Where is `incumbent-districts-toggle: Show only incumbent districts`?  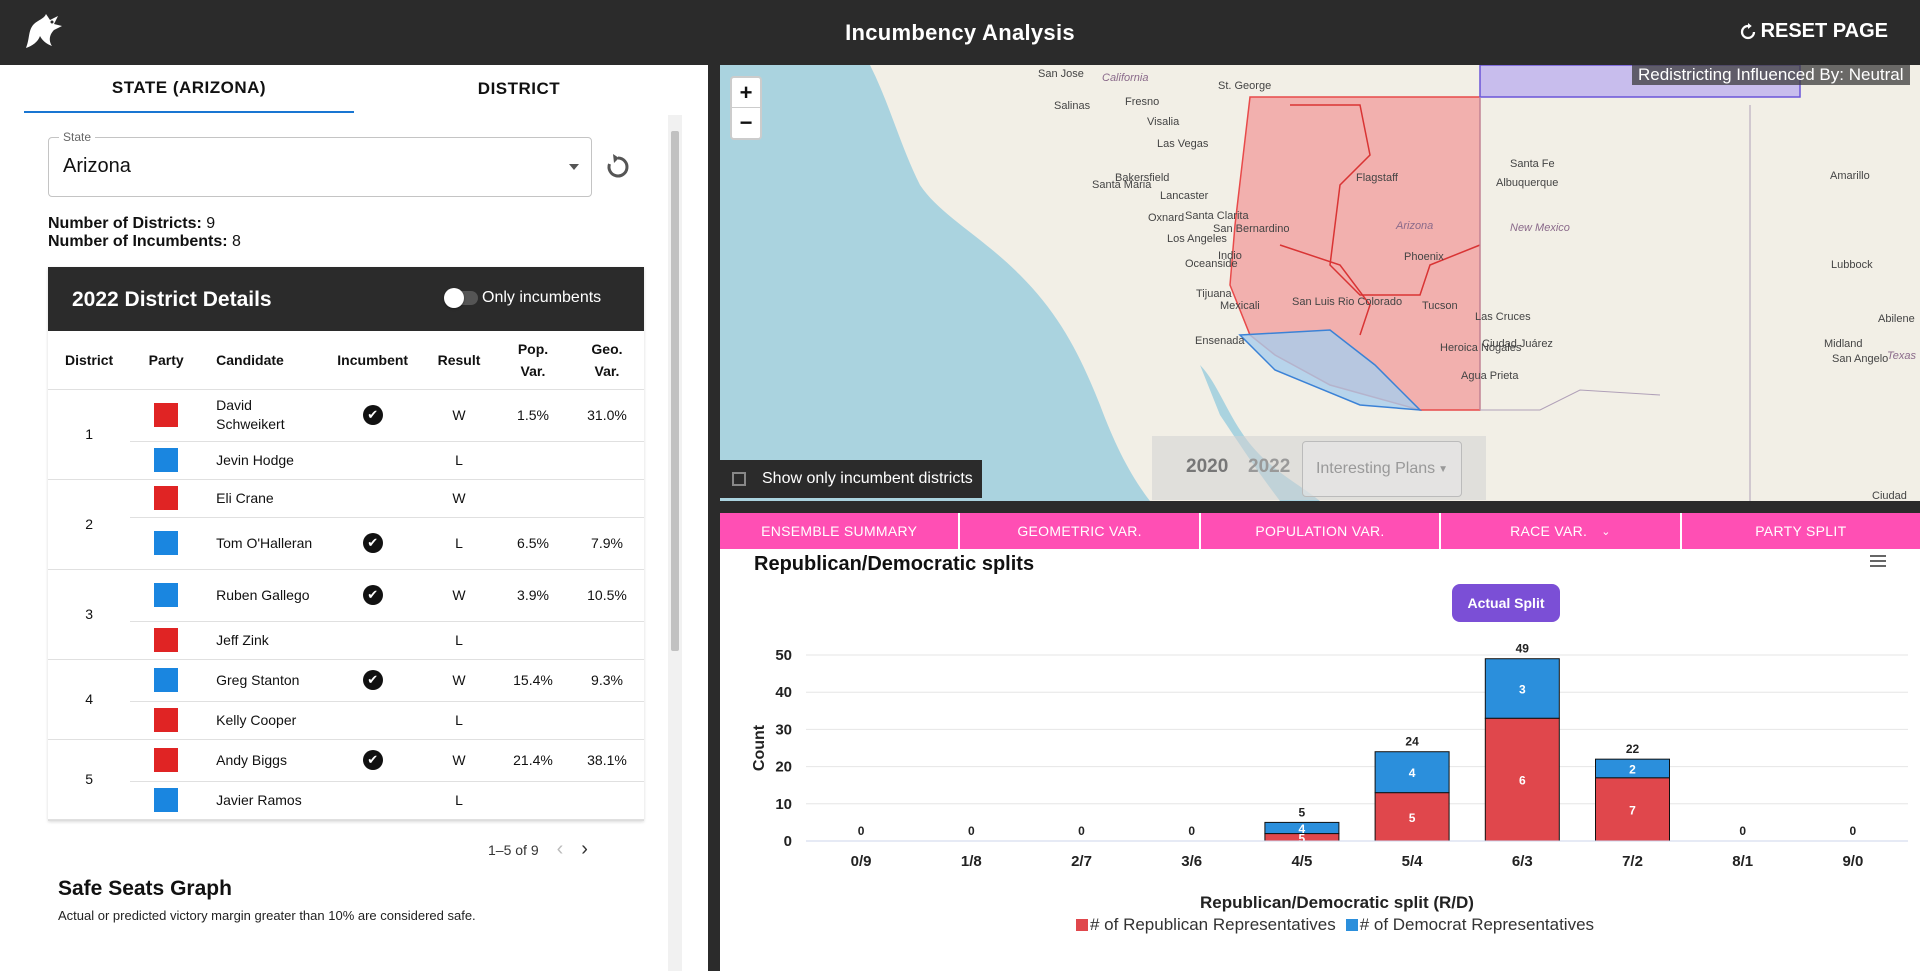 incumbent-districts-toggle: Show only incumbent districts is located at coordinates (851, 479).